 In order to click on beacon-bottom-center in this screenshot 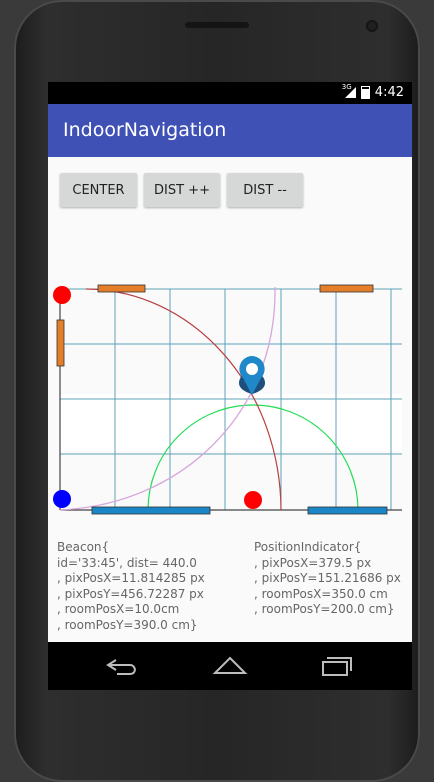, I will do `click(253, 500)`.